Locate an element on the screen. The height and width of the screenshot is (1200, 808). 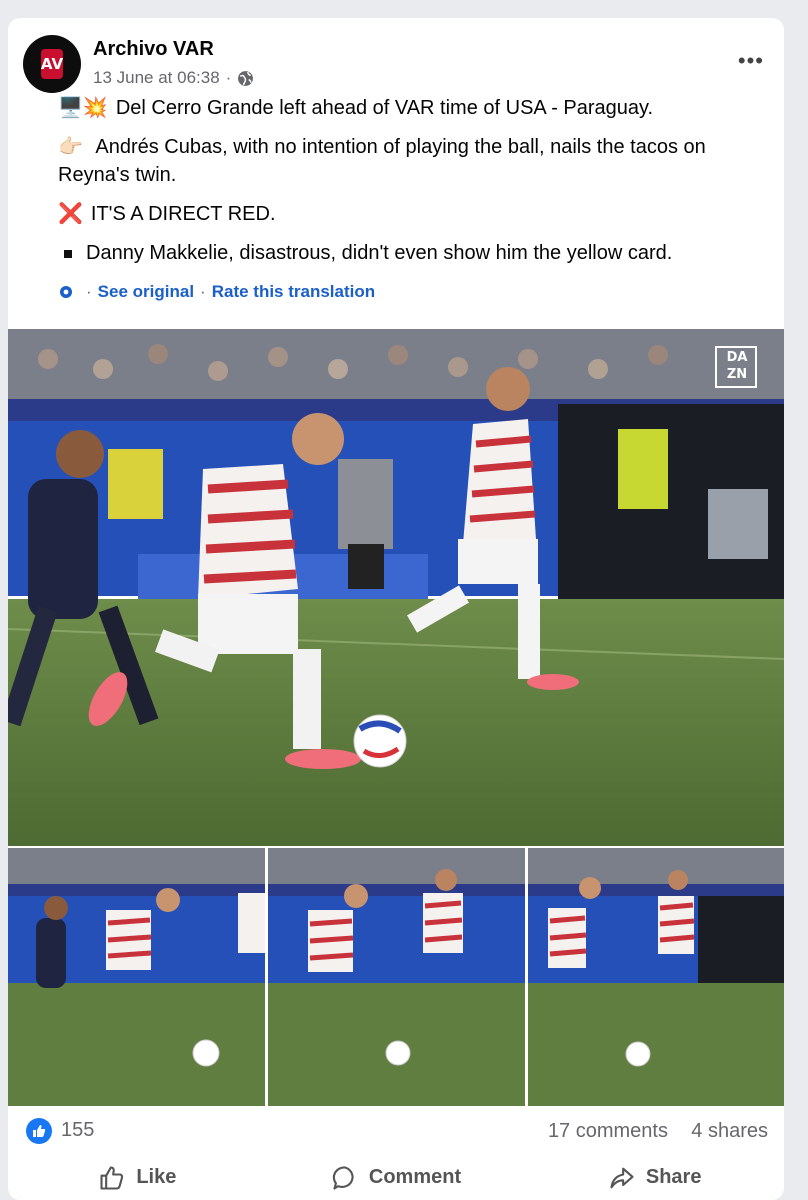
like-reaction-icon is located at coordinates (39, 1131).